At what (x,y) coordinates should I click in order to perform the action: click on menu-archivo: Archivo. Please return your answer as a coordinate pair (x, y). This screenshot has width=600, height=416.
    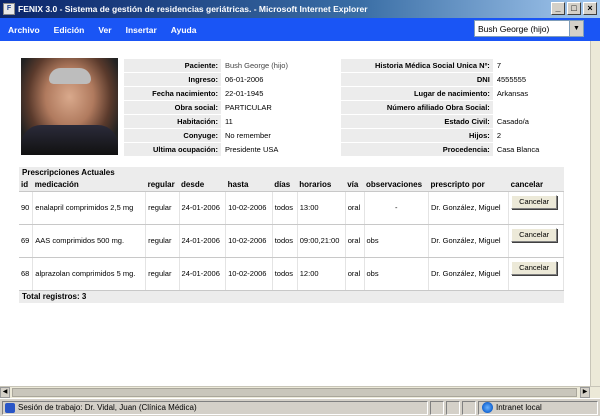
    Looking at the image, I should click on (24, 30).